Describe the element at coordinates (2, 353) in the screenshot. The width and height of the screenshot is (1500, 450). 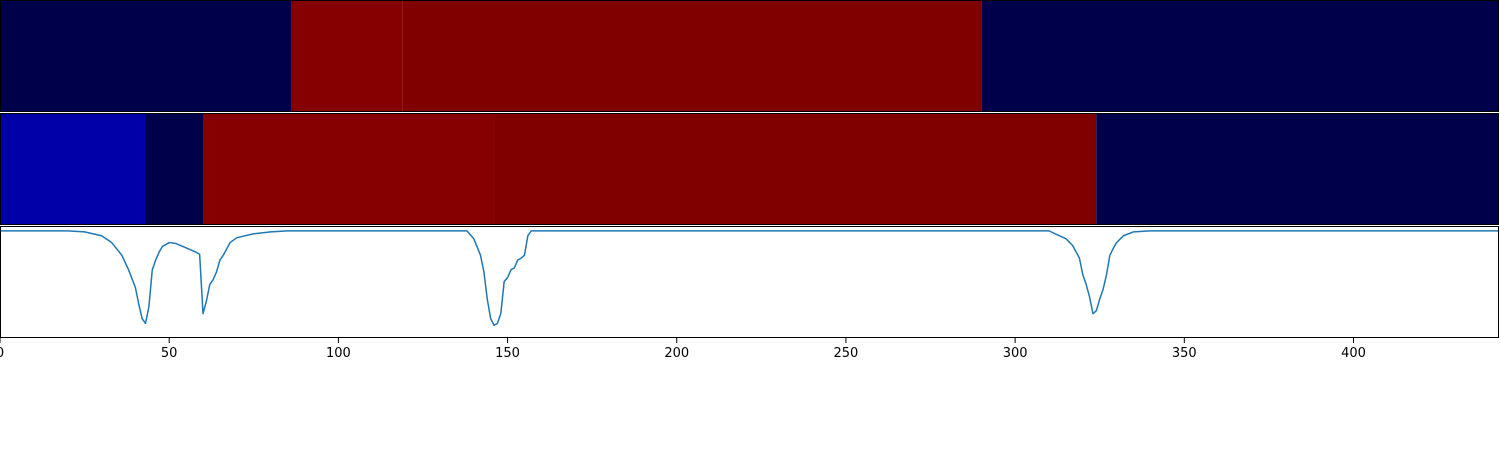
I see `x-tick-label: 0` at that location.